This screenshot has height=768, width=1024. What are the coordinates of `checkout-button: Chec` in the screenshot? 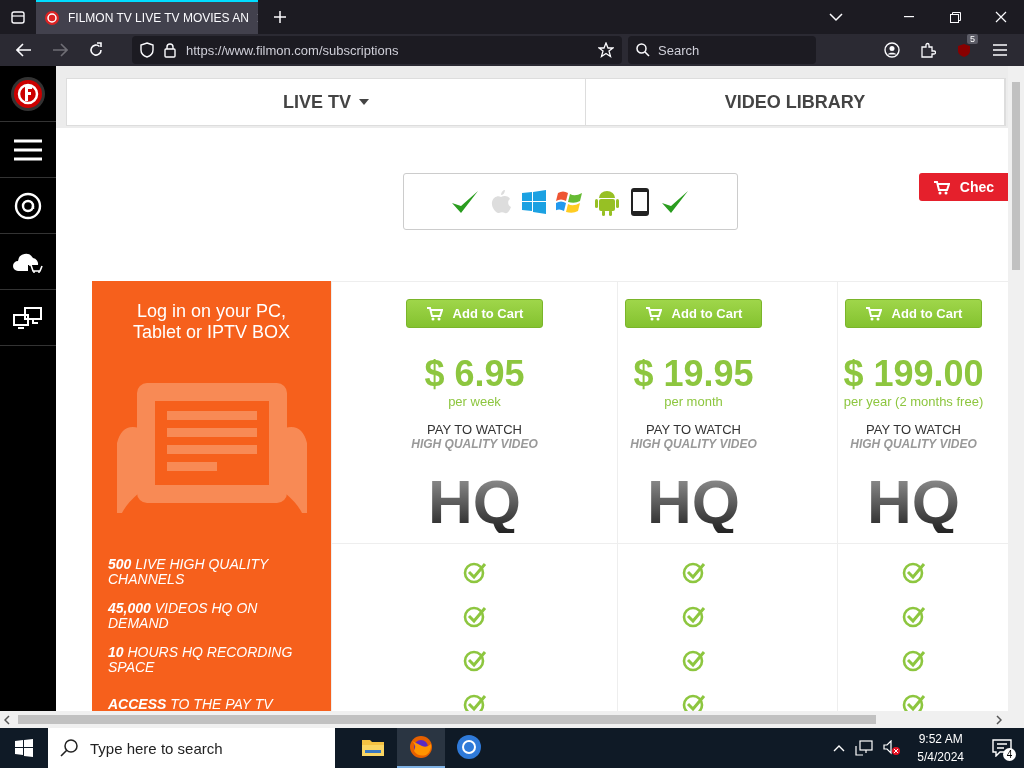 It's located at (963, 187).